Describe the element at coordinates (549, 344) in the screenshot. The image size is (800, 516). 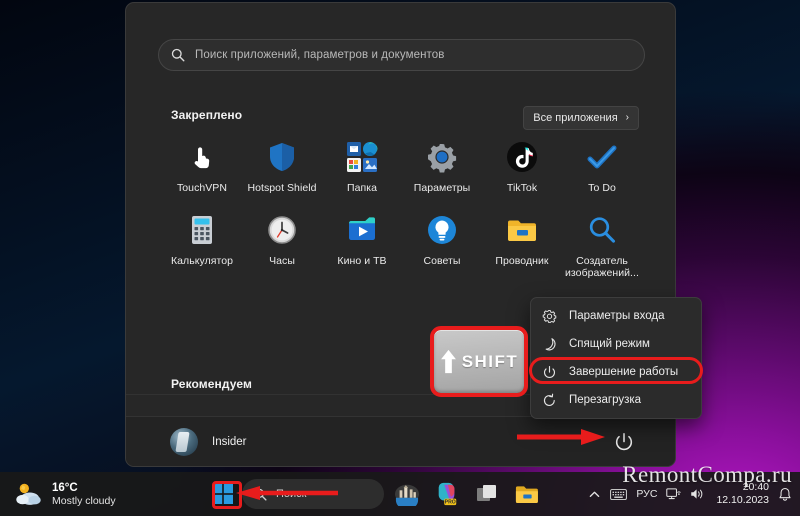
I see `moon-icon` at that location.